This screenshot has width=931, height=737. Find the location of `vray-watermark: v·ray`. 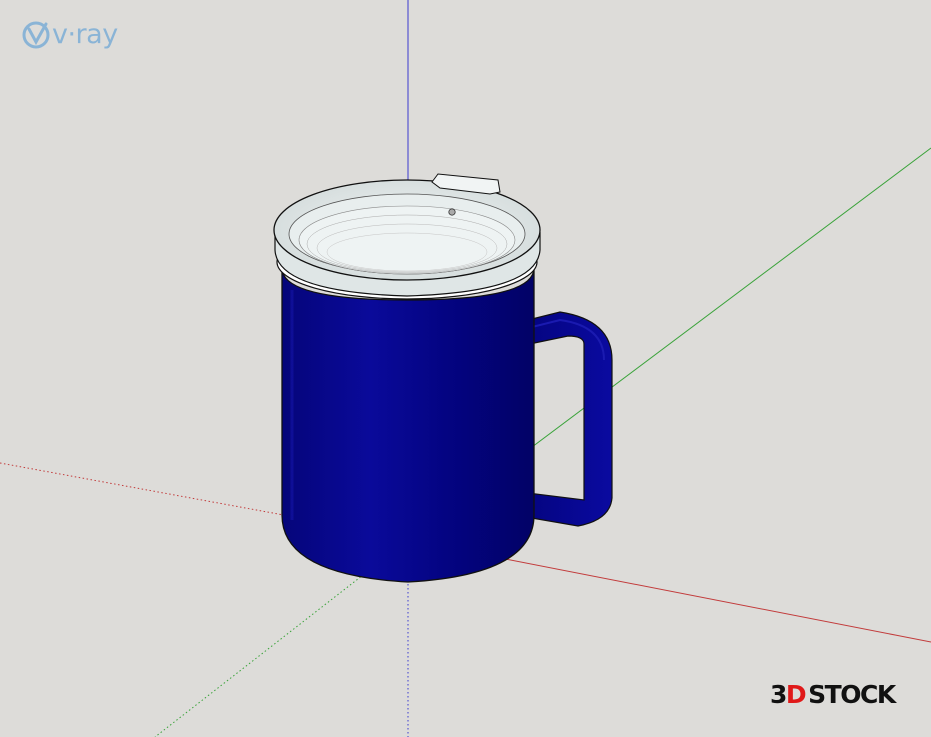

vray-watermark: v·ray is located at coordinates (70, 35).